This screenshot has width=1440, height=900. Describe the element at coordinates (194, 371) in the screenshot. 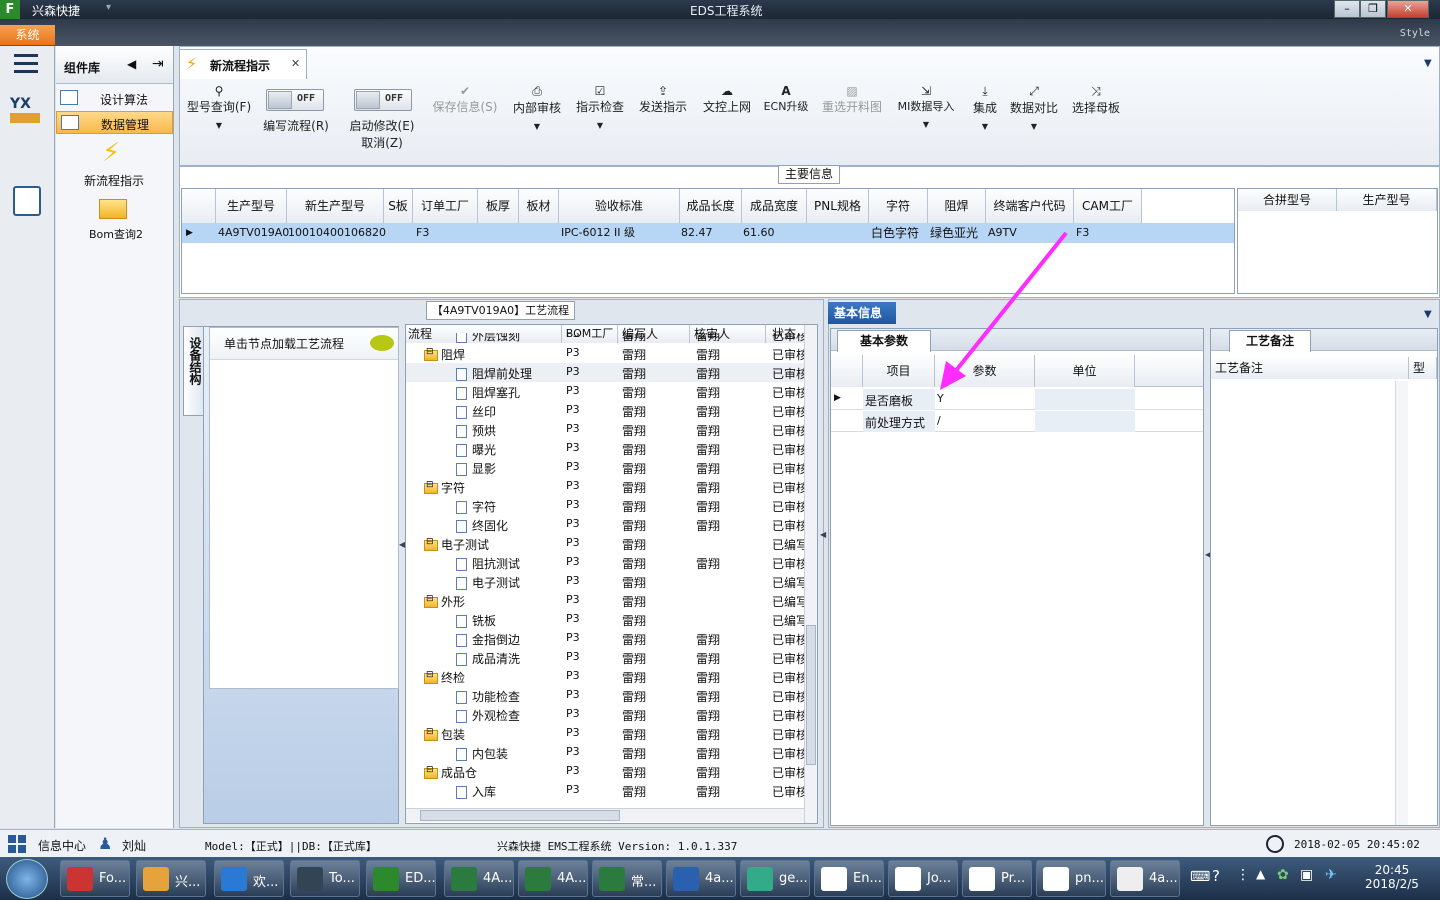

I see `side-tab-equipment: 设备结构` at that location.